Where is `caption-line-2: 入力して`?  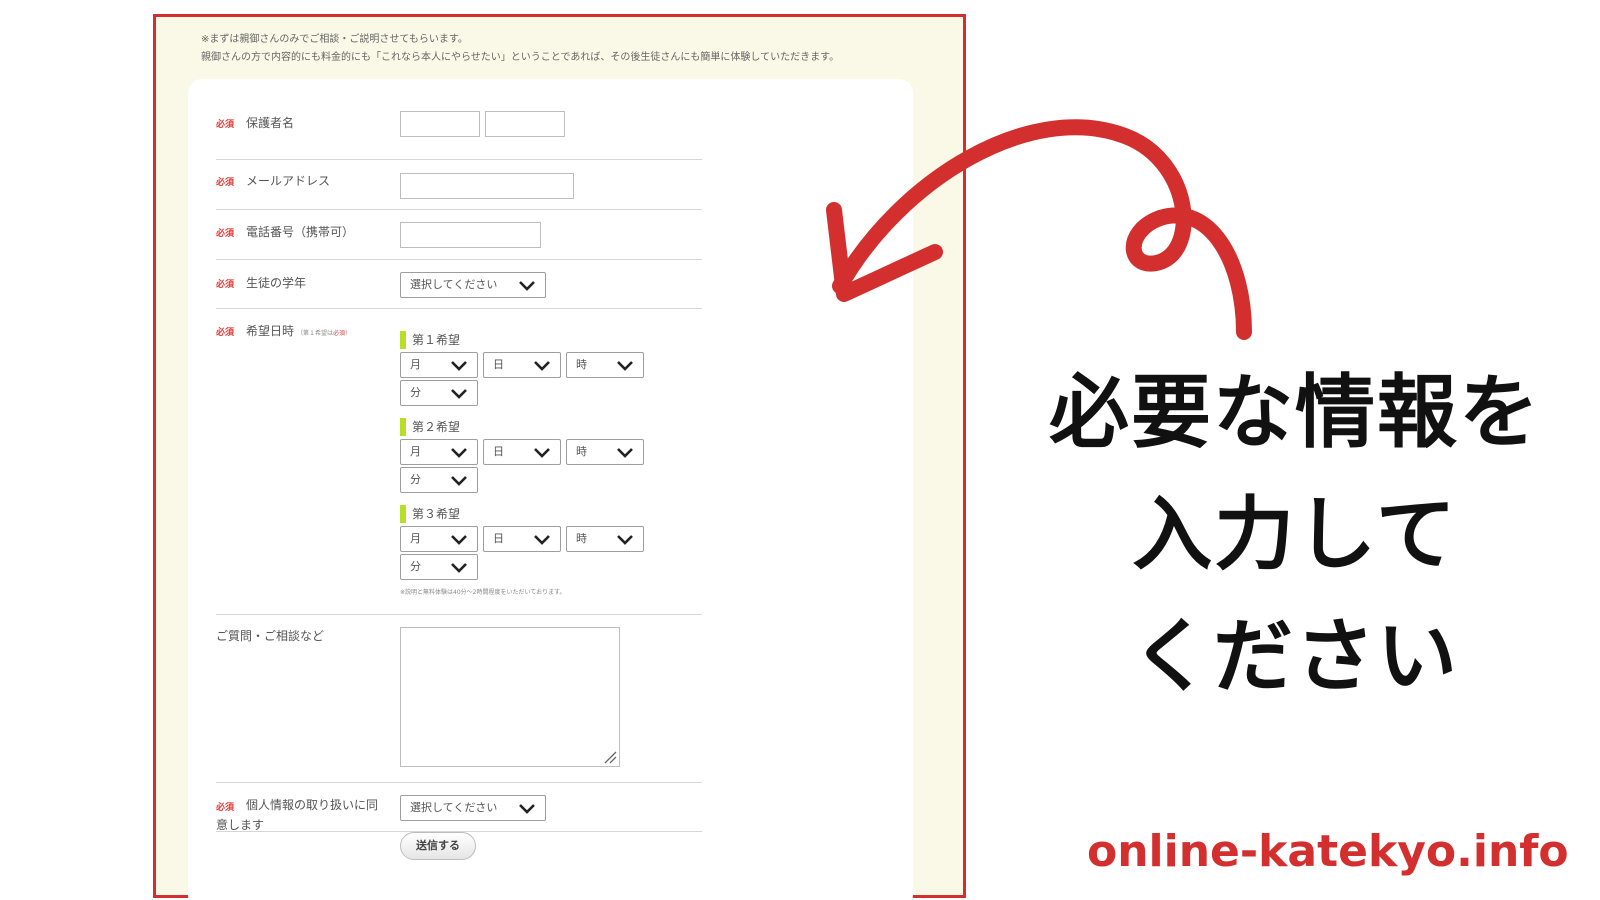 caption-line-2: 入力して is located at coordinates (1295, 534).